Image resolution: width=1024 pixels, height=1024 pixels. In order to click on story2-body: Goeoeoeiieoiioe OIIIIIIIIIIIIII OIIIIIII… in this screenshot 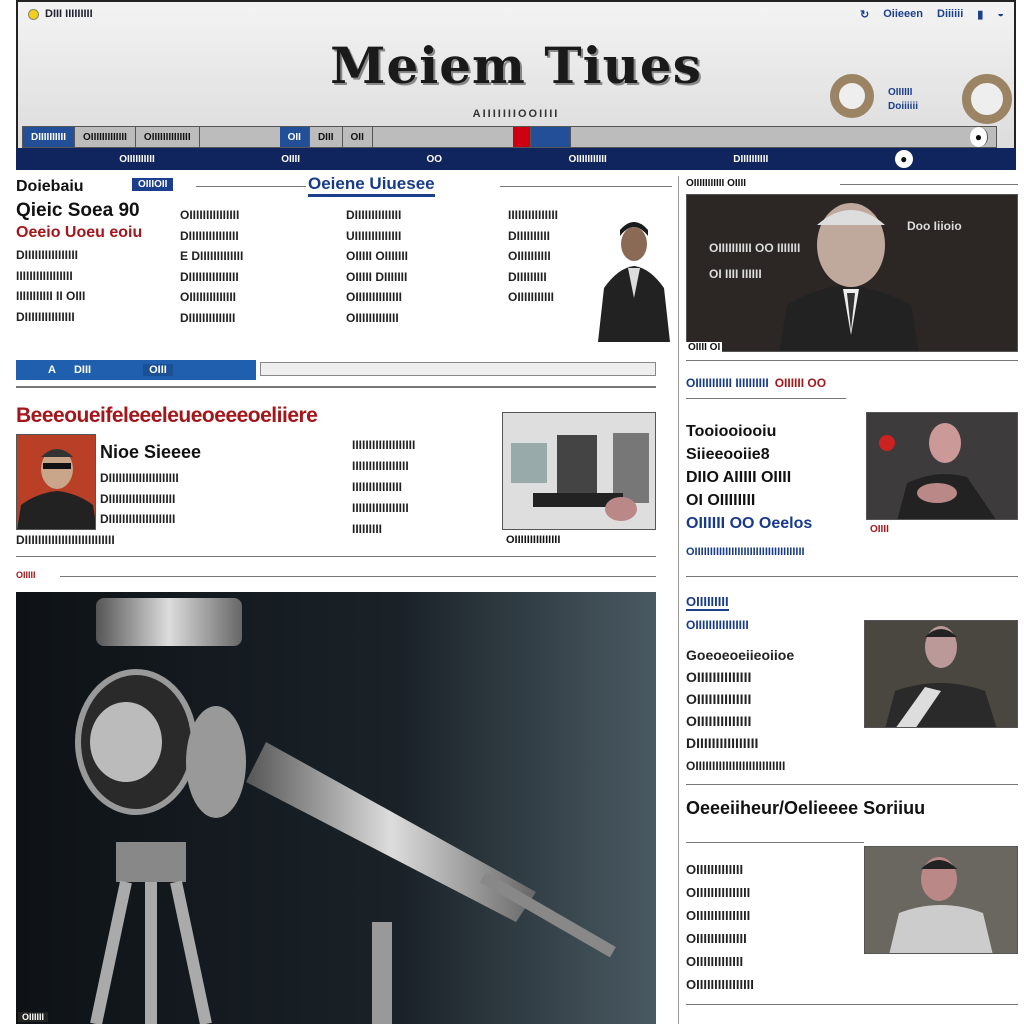, I will do `click(774, 699)`.